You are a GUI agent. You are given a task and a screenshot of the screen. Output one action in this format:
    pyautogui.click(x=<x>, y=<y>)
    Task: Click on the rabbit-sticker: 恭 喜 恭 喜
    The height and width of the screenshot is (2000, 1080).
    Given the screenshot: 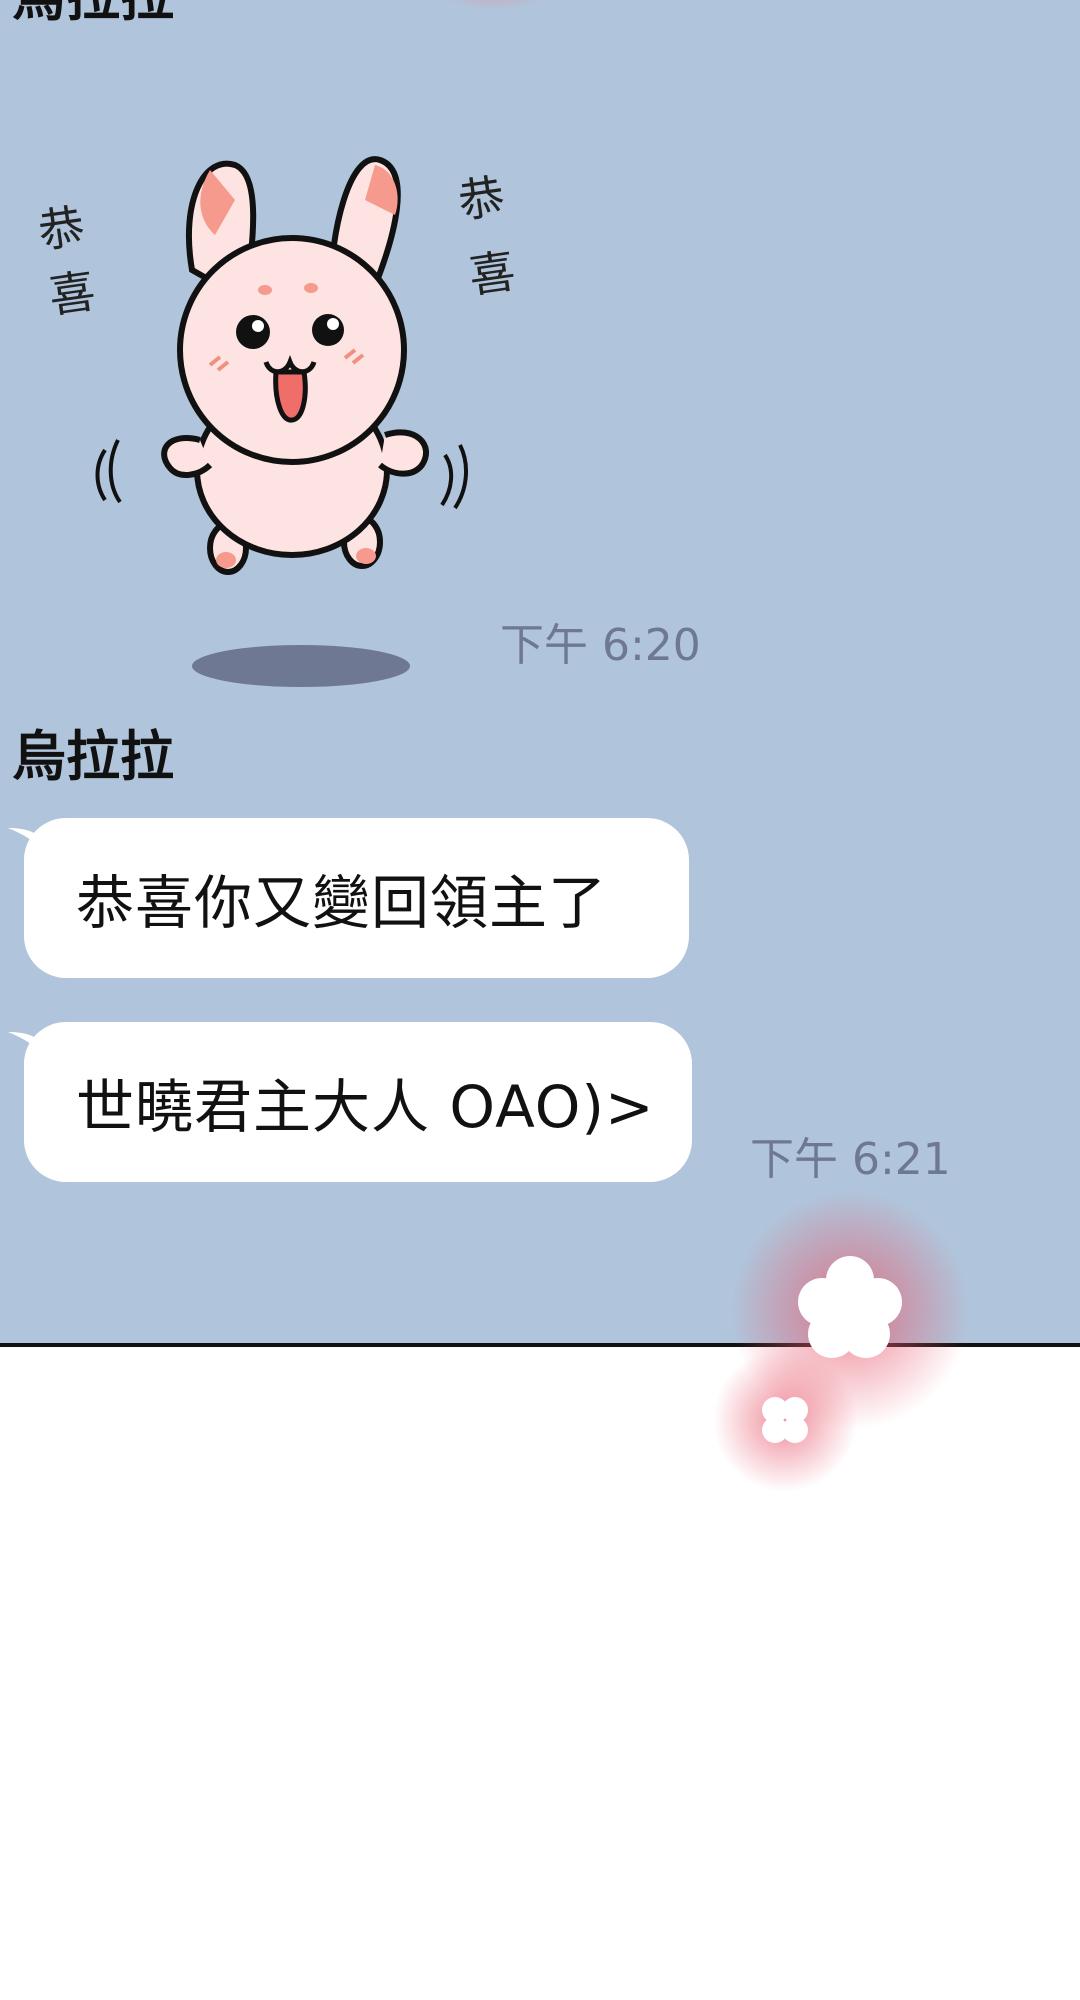 What is the action you would take?
    pyautogui.click(x=290, y=420)
    